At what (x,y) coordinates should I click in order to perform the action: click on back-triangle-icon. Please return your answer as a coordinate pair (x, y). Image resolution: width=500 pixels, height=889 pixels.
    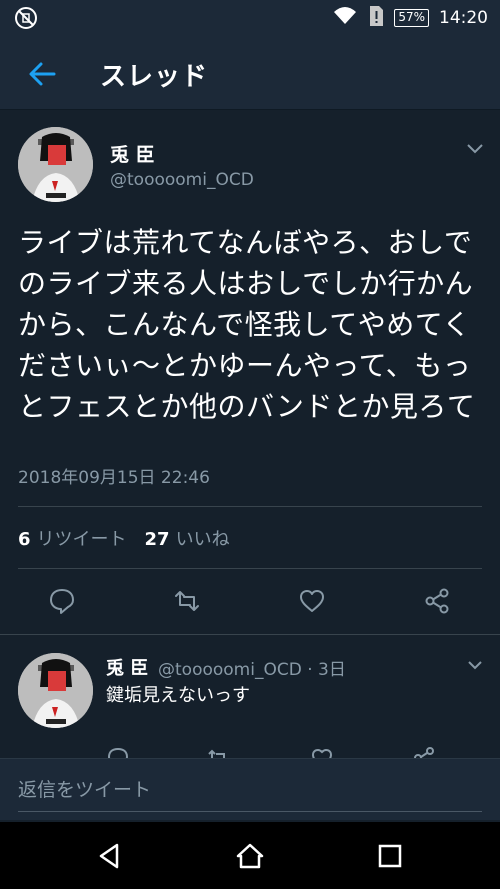
    Looking at the image, I should click on (110, 856).